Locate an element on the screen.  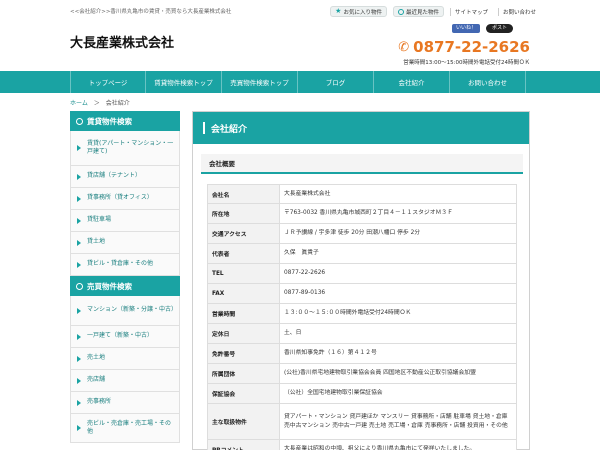
table-row: 免許番号 香川県知事免許（１６）第４１２号 is located at coordinates (362, 353).